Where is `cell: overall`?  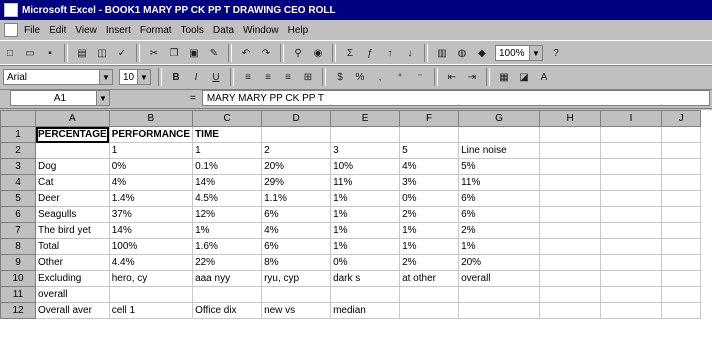
cell: overall is located at coordinates (499, 278).